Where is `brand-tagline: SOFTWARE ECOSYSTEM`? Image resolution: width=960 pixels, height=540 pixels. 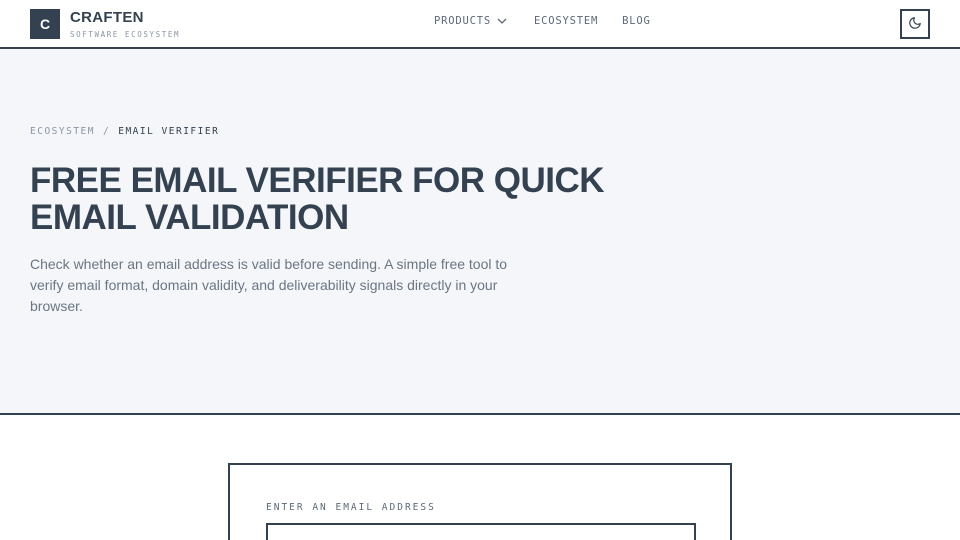 brand-tagline: SOFTWARE ECOSYSTEM is located at coordinates (125, 34).